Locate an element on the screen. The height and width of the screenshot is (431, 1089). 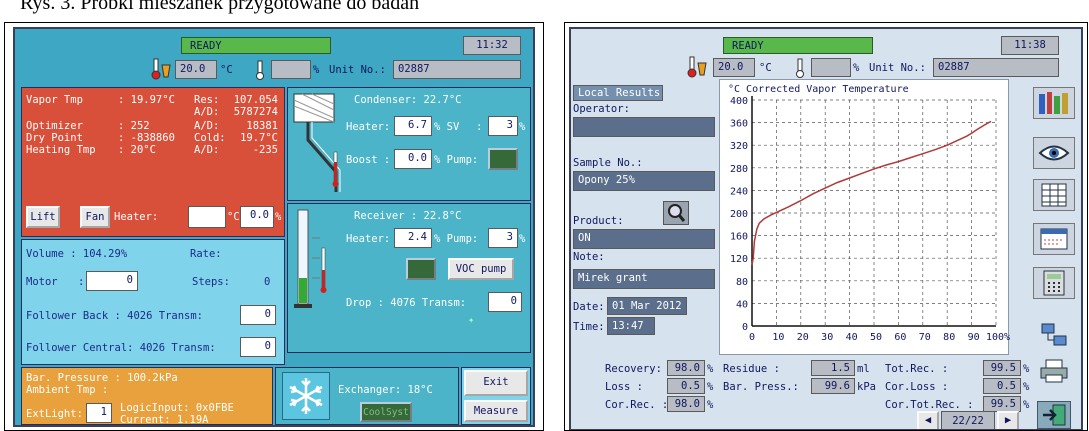
follower-central-label: Follower Central: 4026 Transm: is located at coordinates (121, 348).